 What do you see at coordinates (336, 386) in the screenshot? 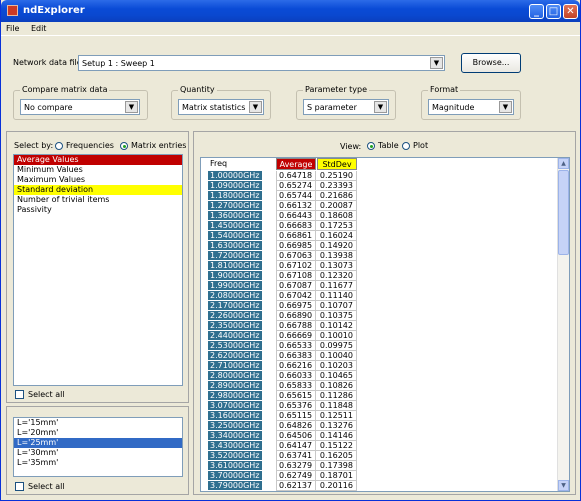
I see `stddev-cell: 0.10826` at bounding box center [336, 386].